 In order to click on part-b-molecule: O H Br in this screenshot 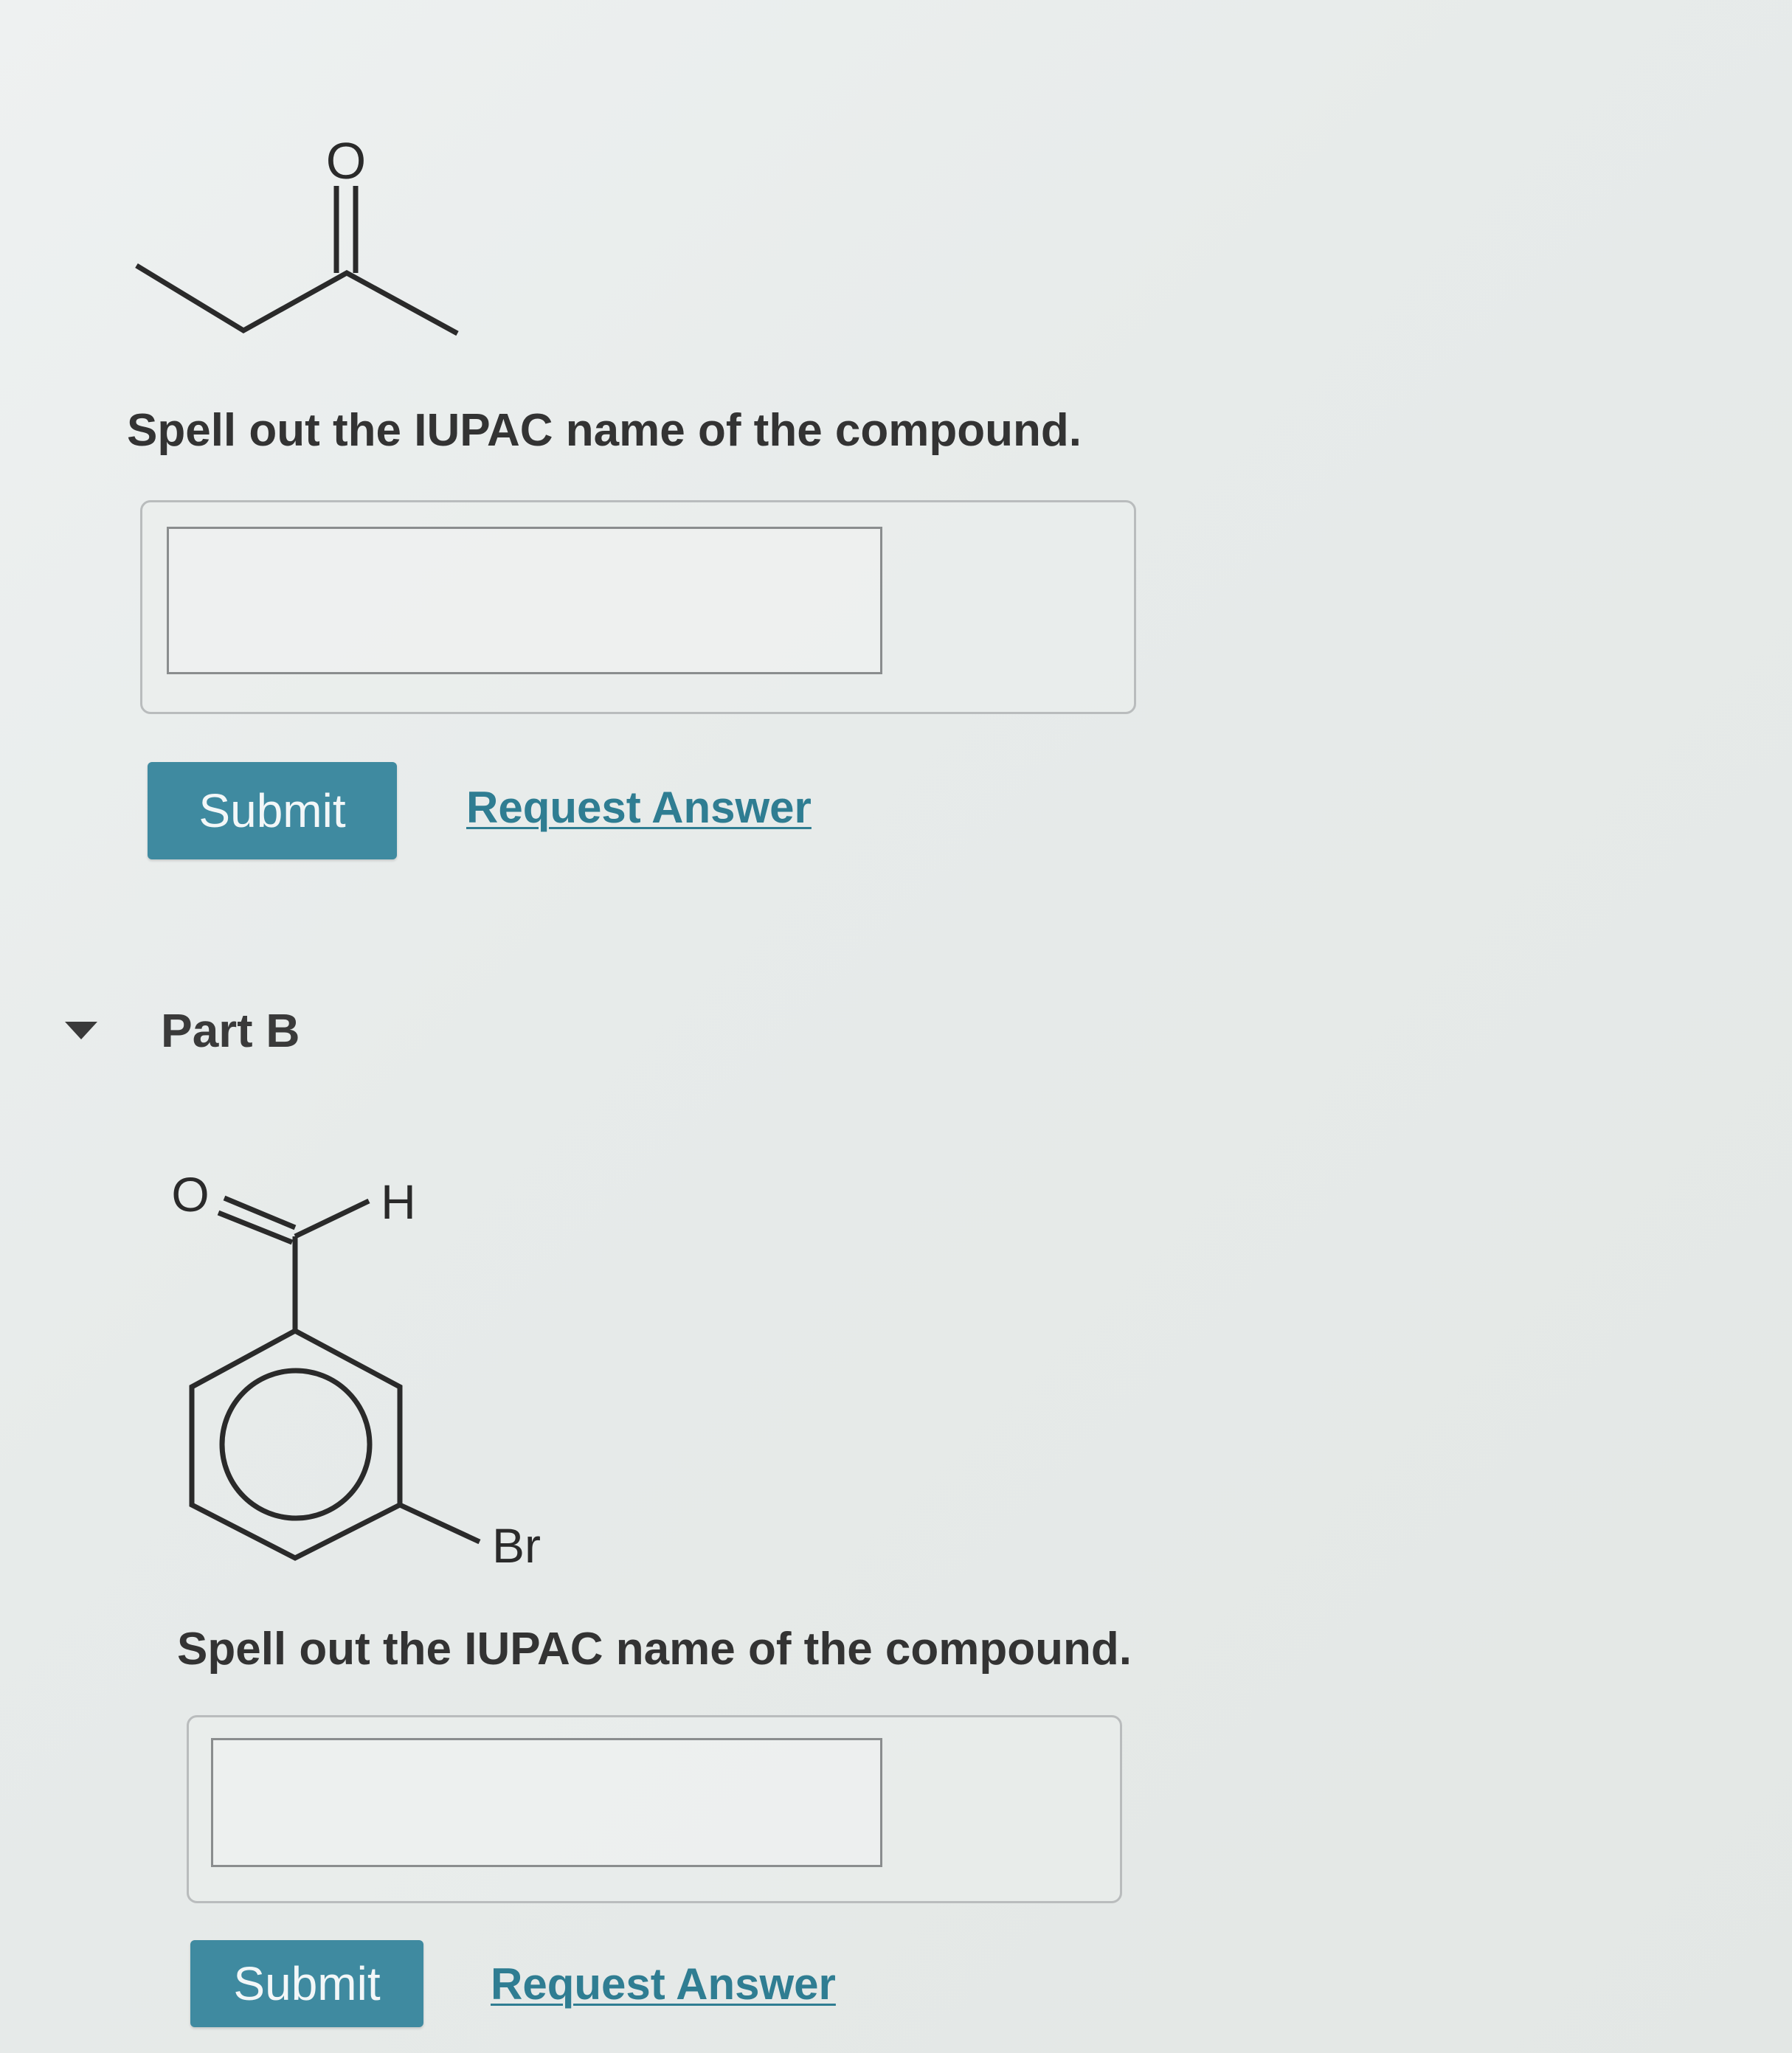, I will do `click(369, 1372)`.